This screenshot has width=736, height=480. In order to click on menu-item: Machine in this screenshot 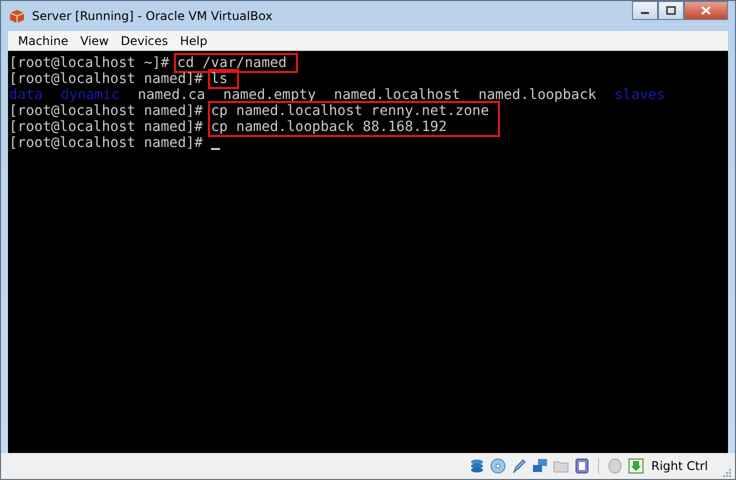, I will do `click(43, 41)`.